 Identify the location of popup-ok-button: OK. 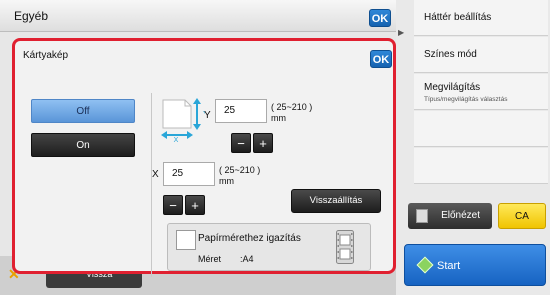
(381, 59).